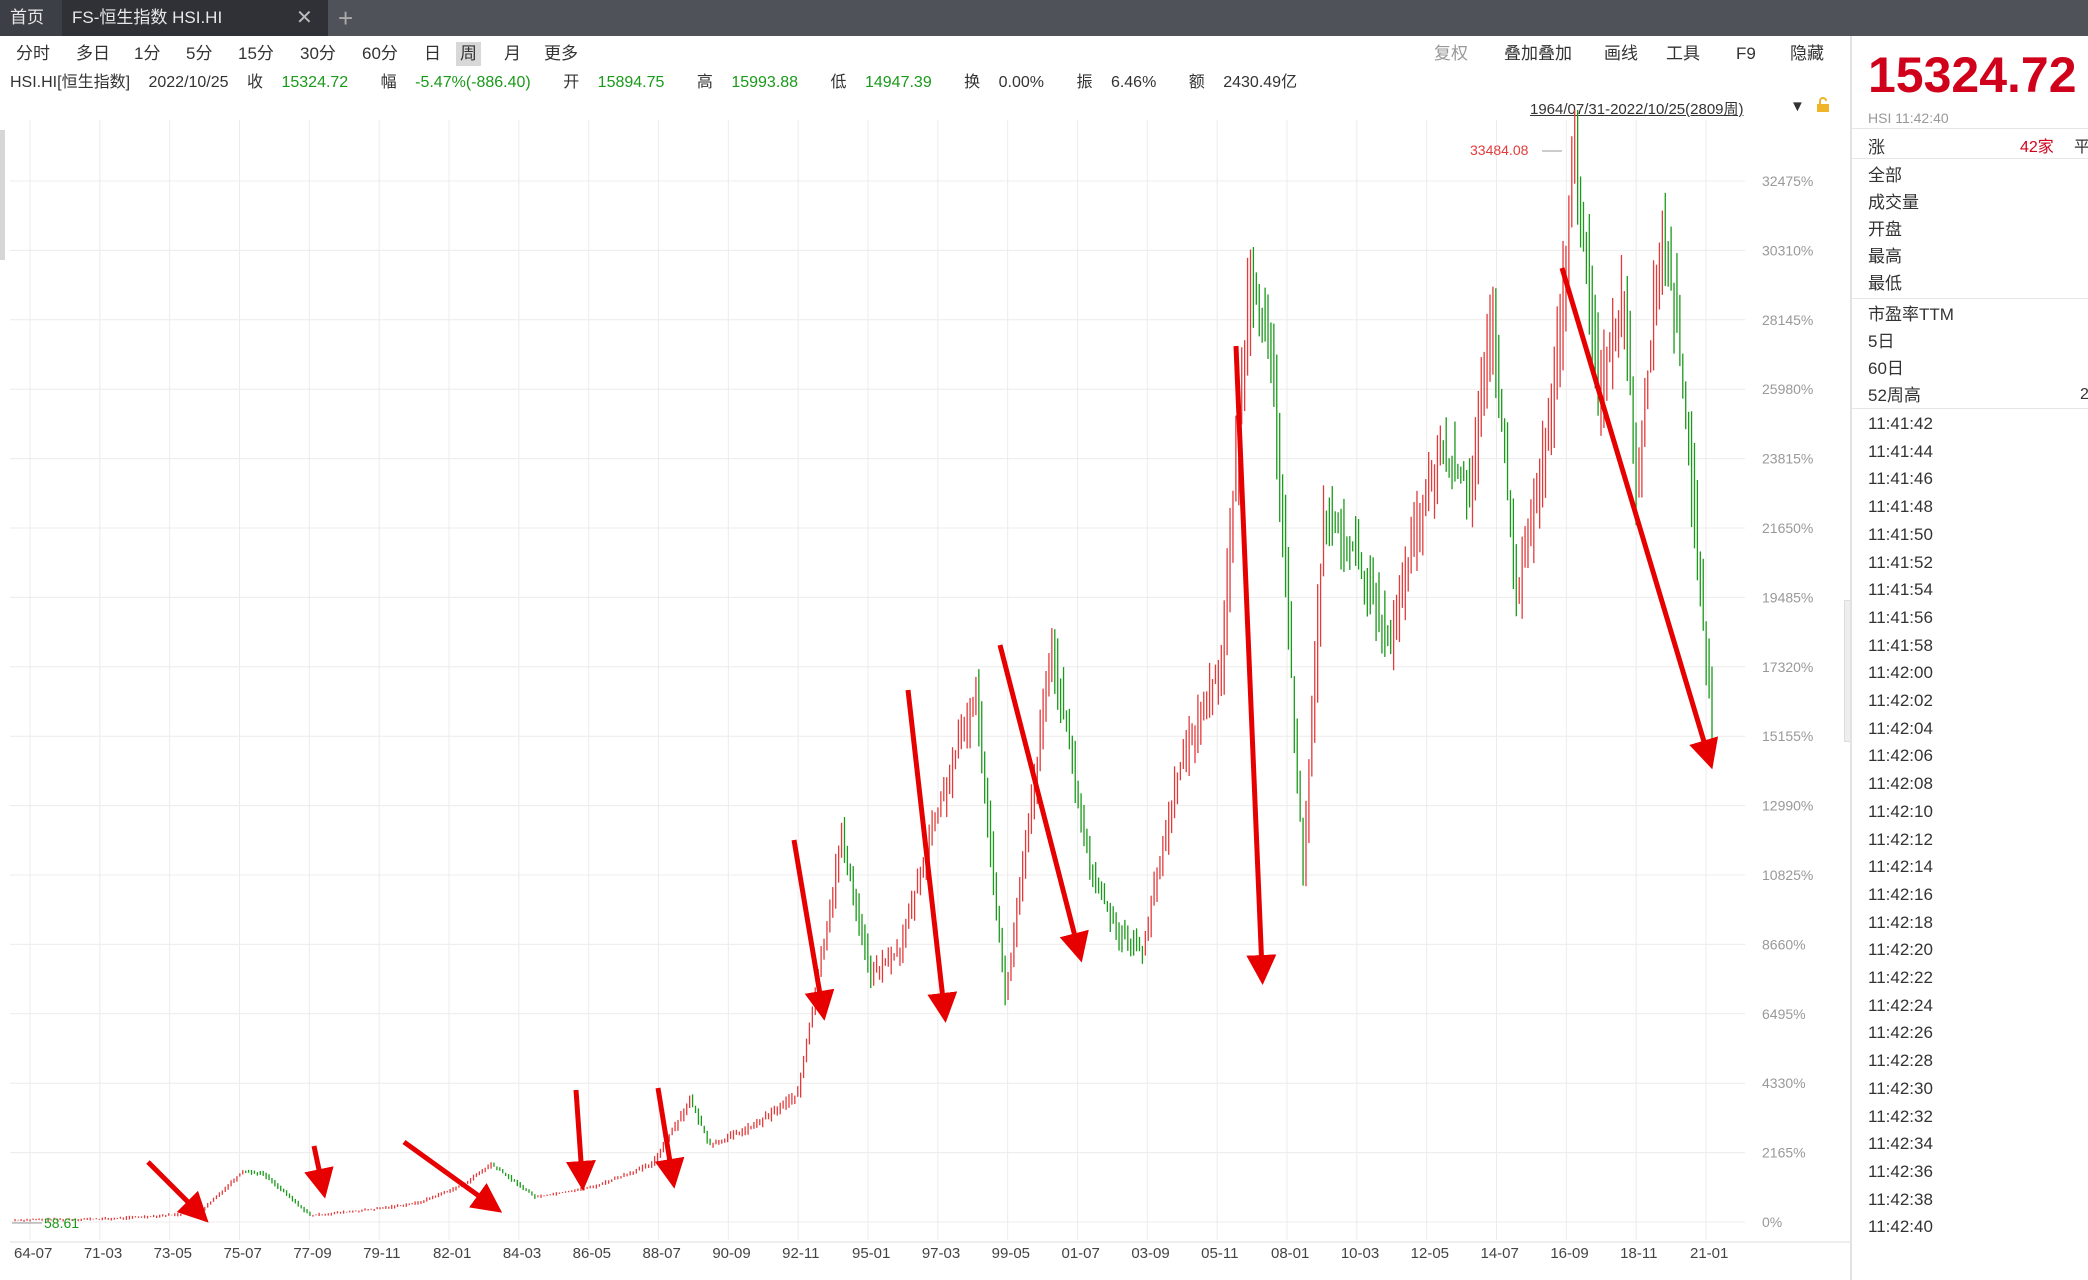 Image resolution: width=2088 pixels, height=1280 pixels. I want to click on x-tick-label: 90-09, so click(731, 1253).